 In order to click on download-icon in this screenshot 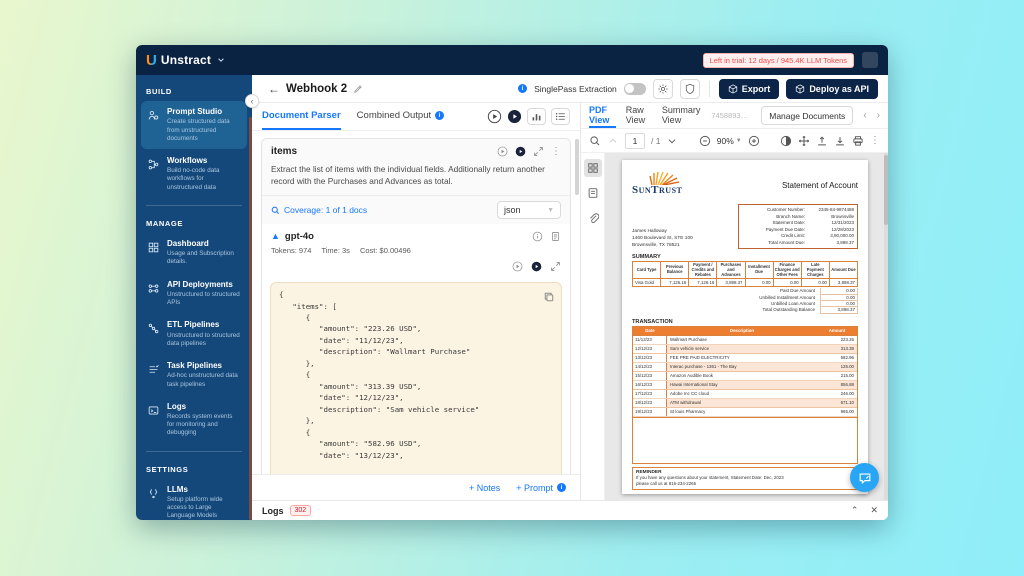, I will do `click(840, 141)`.